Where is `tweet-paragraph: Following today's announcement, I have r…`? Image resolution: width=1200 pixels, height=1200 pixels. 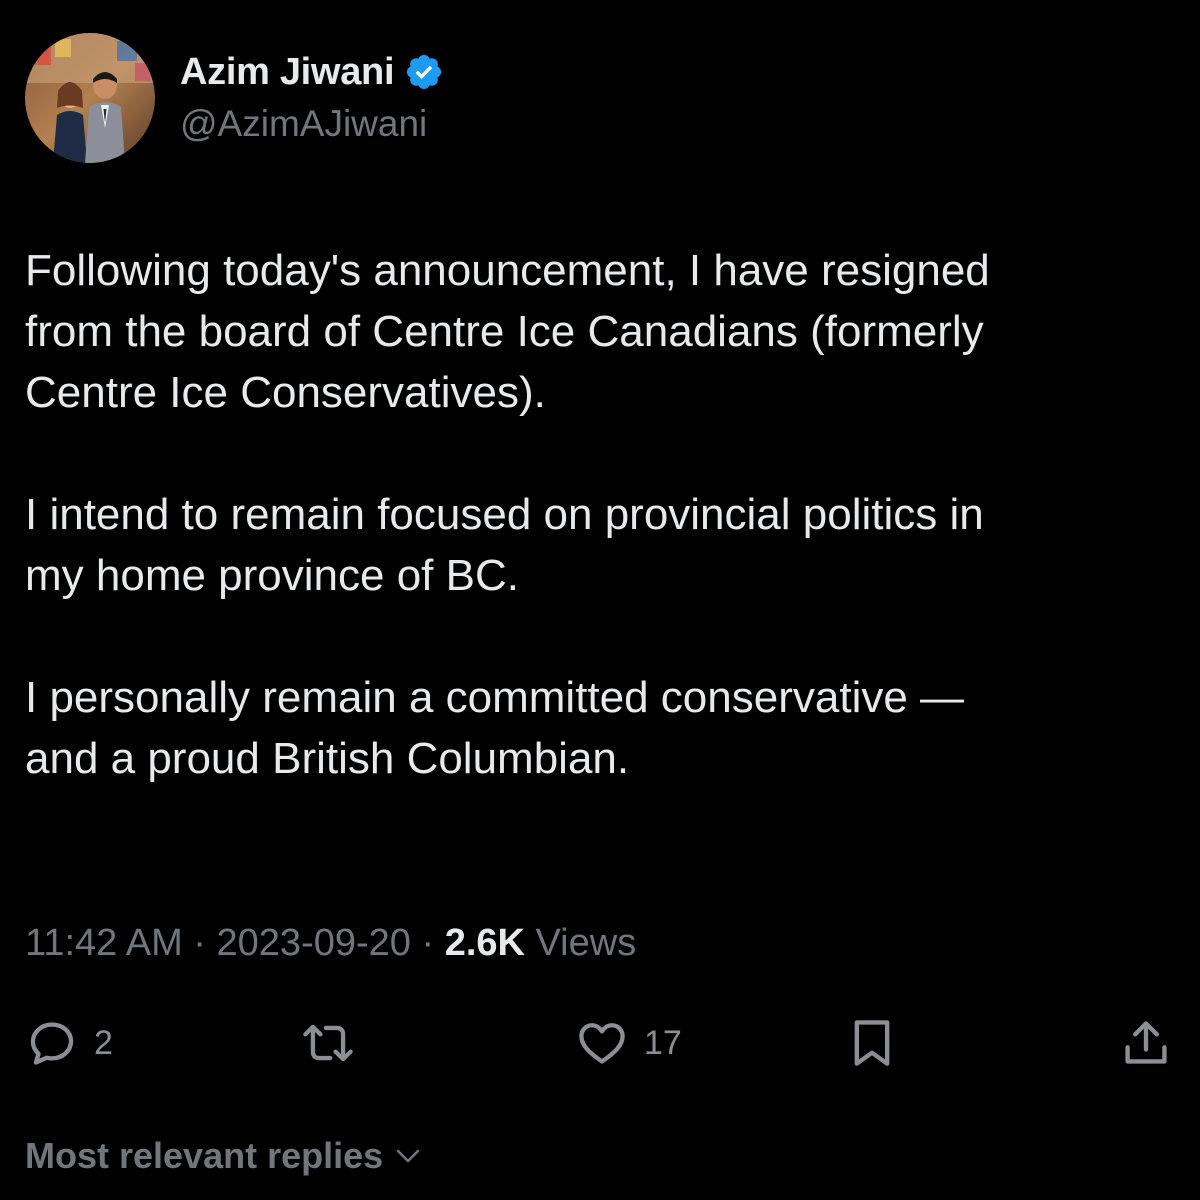 tweet-paragraph: Following today's announcement, I have r… is located at coordinates (507, 331).